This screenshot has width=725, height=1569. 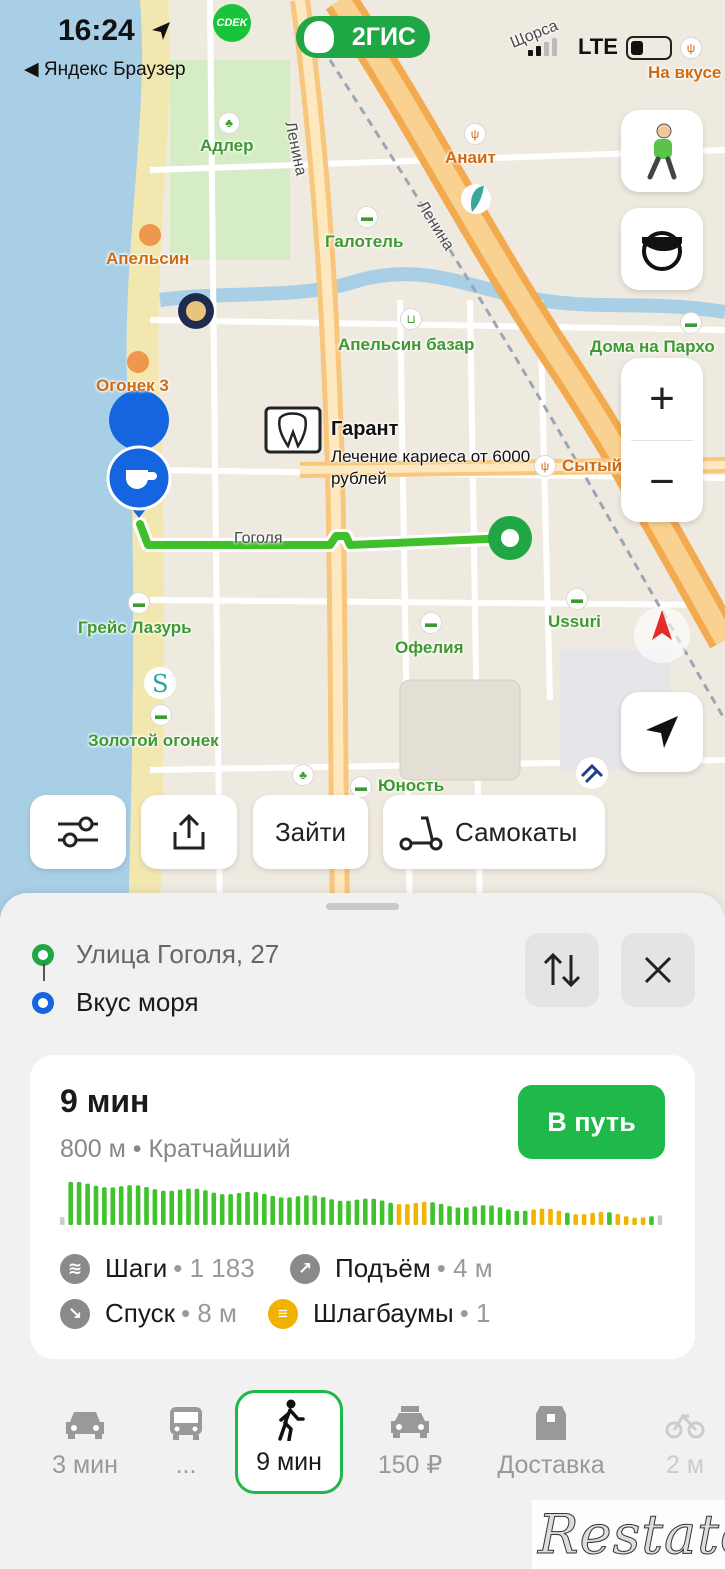 I want to click on signal-icon, so click(x=542, y=47).